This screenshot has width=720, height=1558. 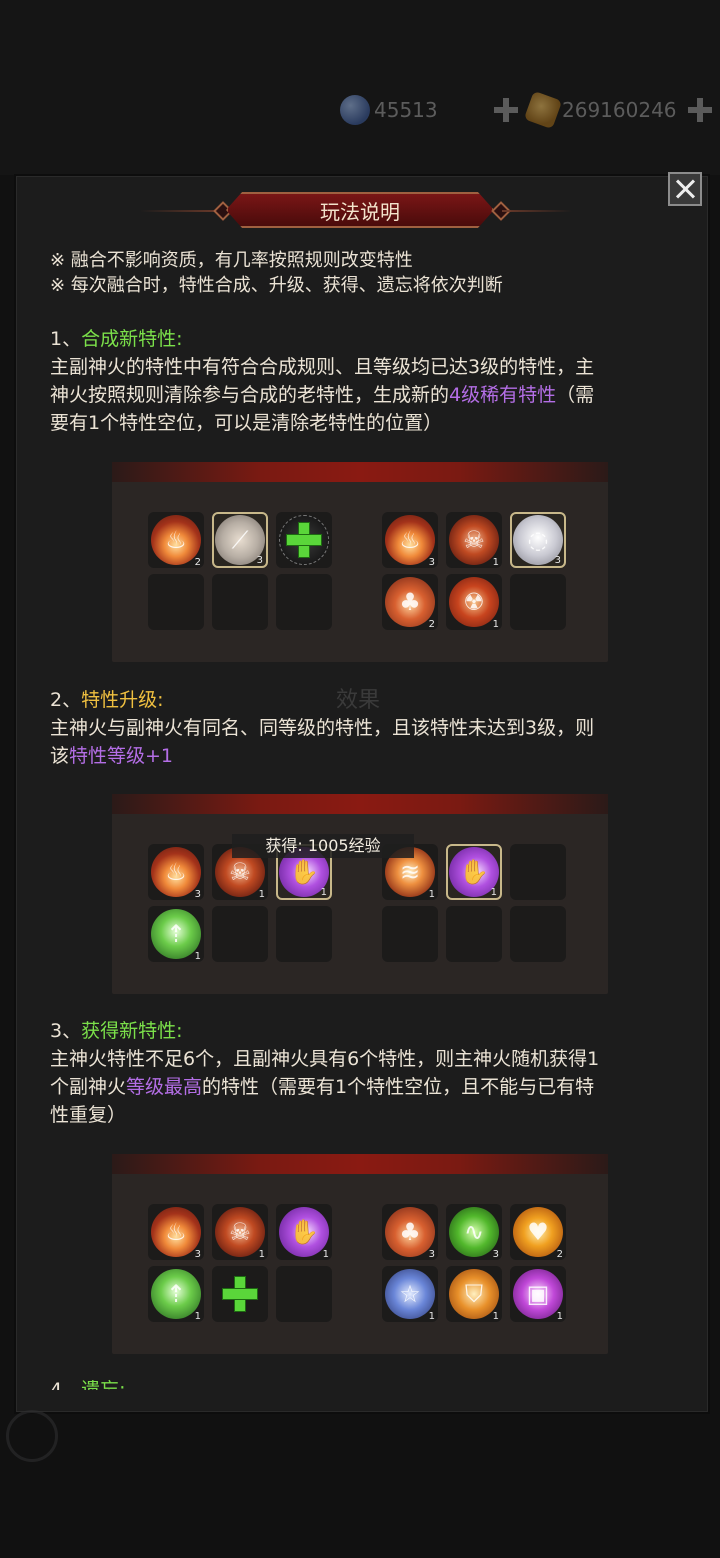 I want to click on shield-icon: ⛉, so click(x=474, y=1294).